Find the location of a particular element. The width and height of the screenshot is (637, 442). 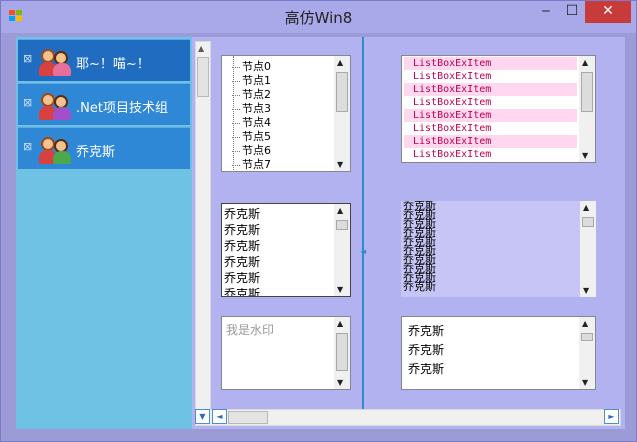

sidebar-item-label: 乔克斯 is located at coordinates (96, 152).